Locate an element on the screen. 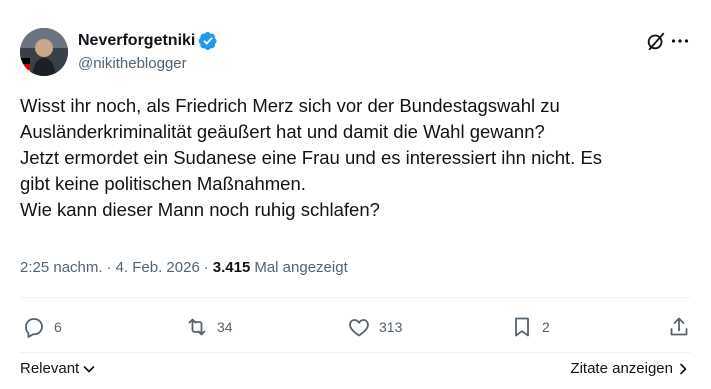  tweet-date: 4. Feb. 2026 is located at coordinates (158, 267).